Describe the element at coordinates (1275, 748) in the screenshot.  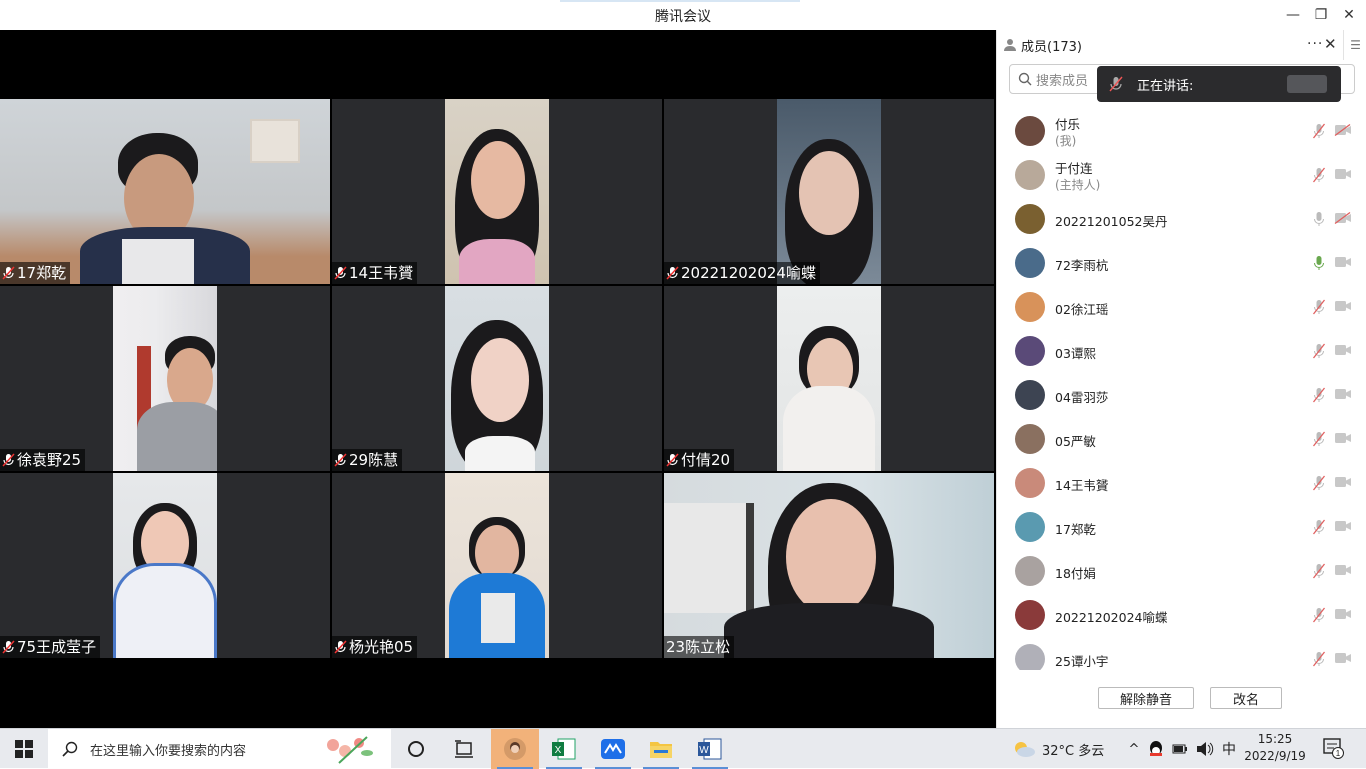
I see `system-clock: 15:25 2022/9/19` at that location.